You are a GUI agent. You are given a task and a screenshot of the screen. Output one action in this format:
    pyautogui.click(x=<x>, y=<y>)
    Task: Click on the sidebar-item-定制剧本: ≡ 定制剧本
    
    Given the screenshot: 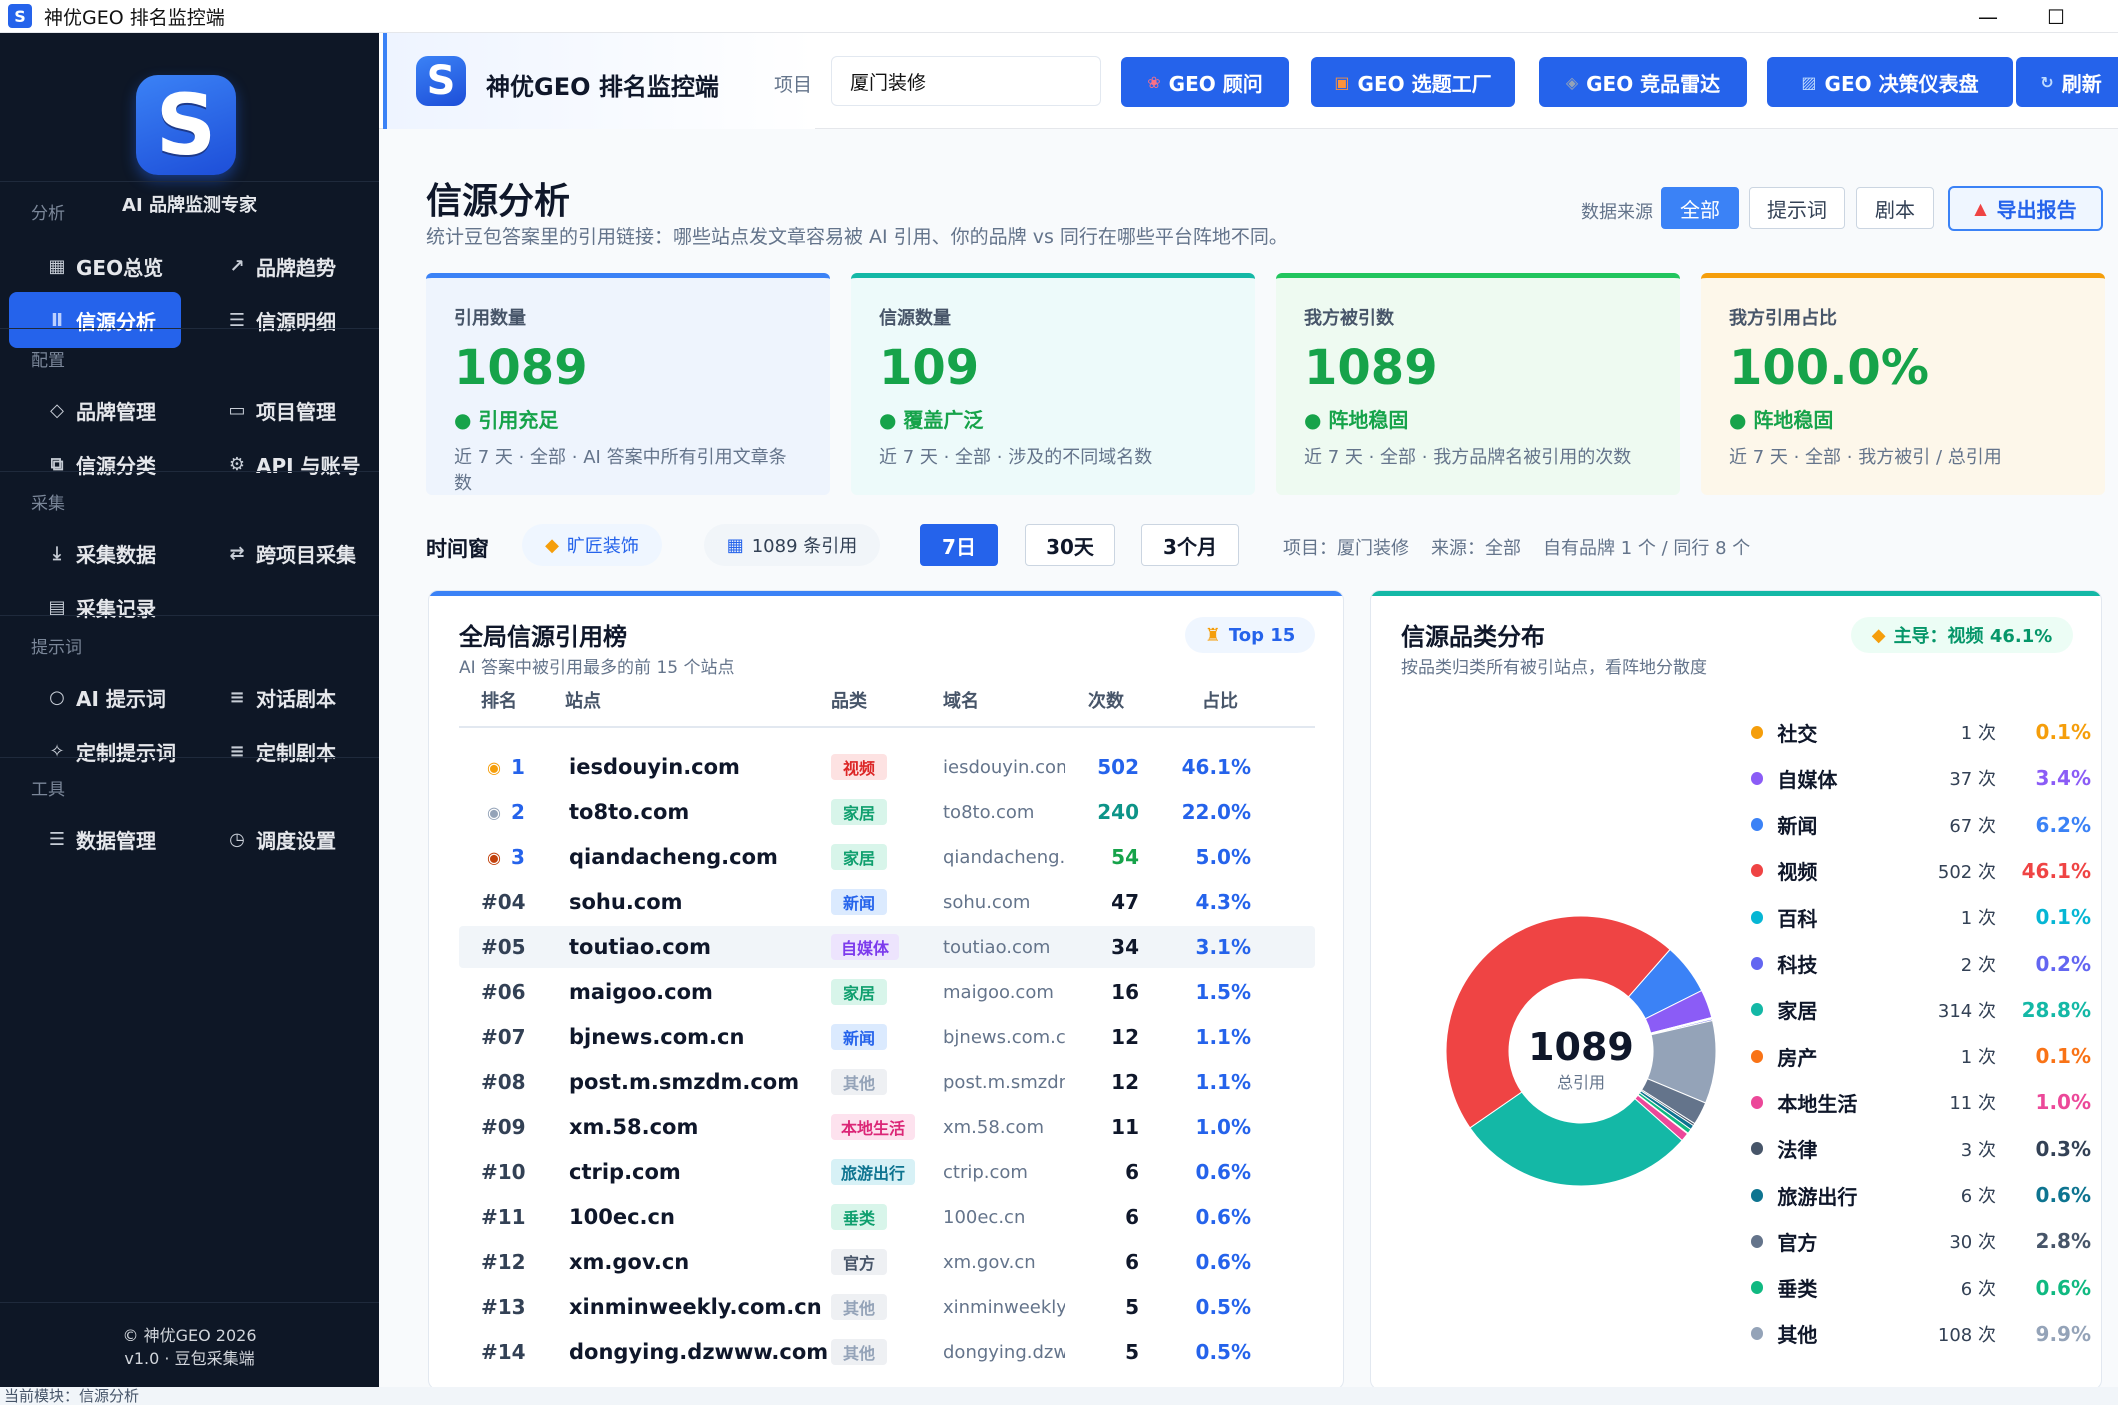 What is the action you would take?
    pyautogui.click(x=278, y=751)
    